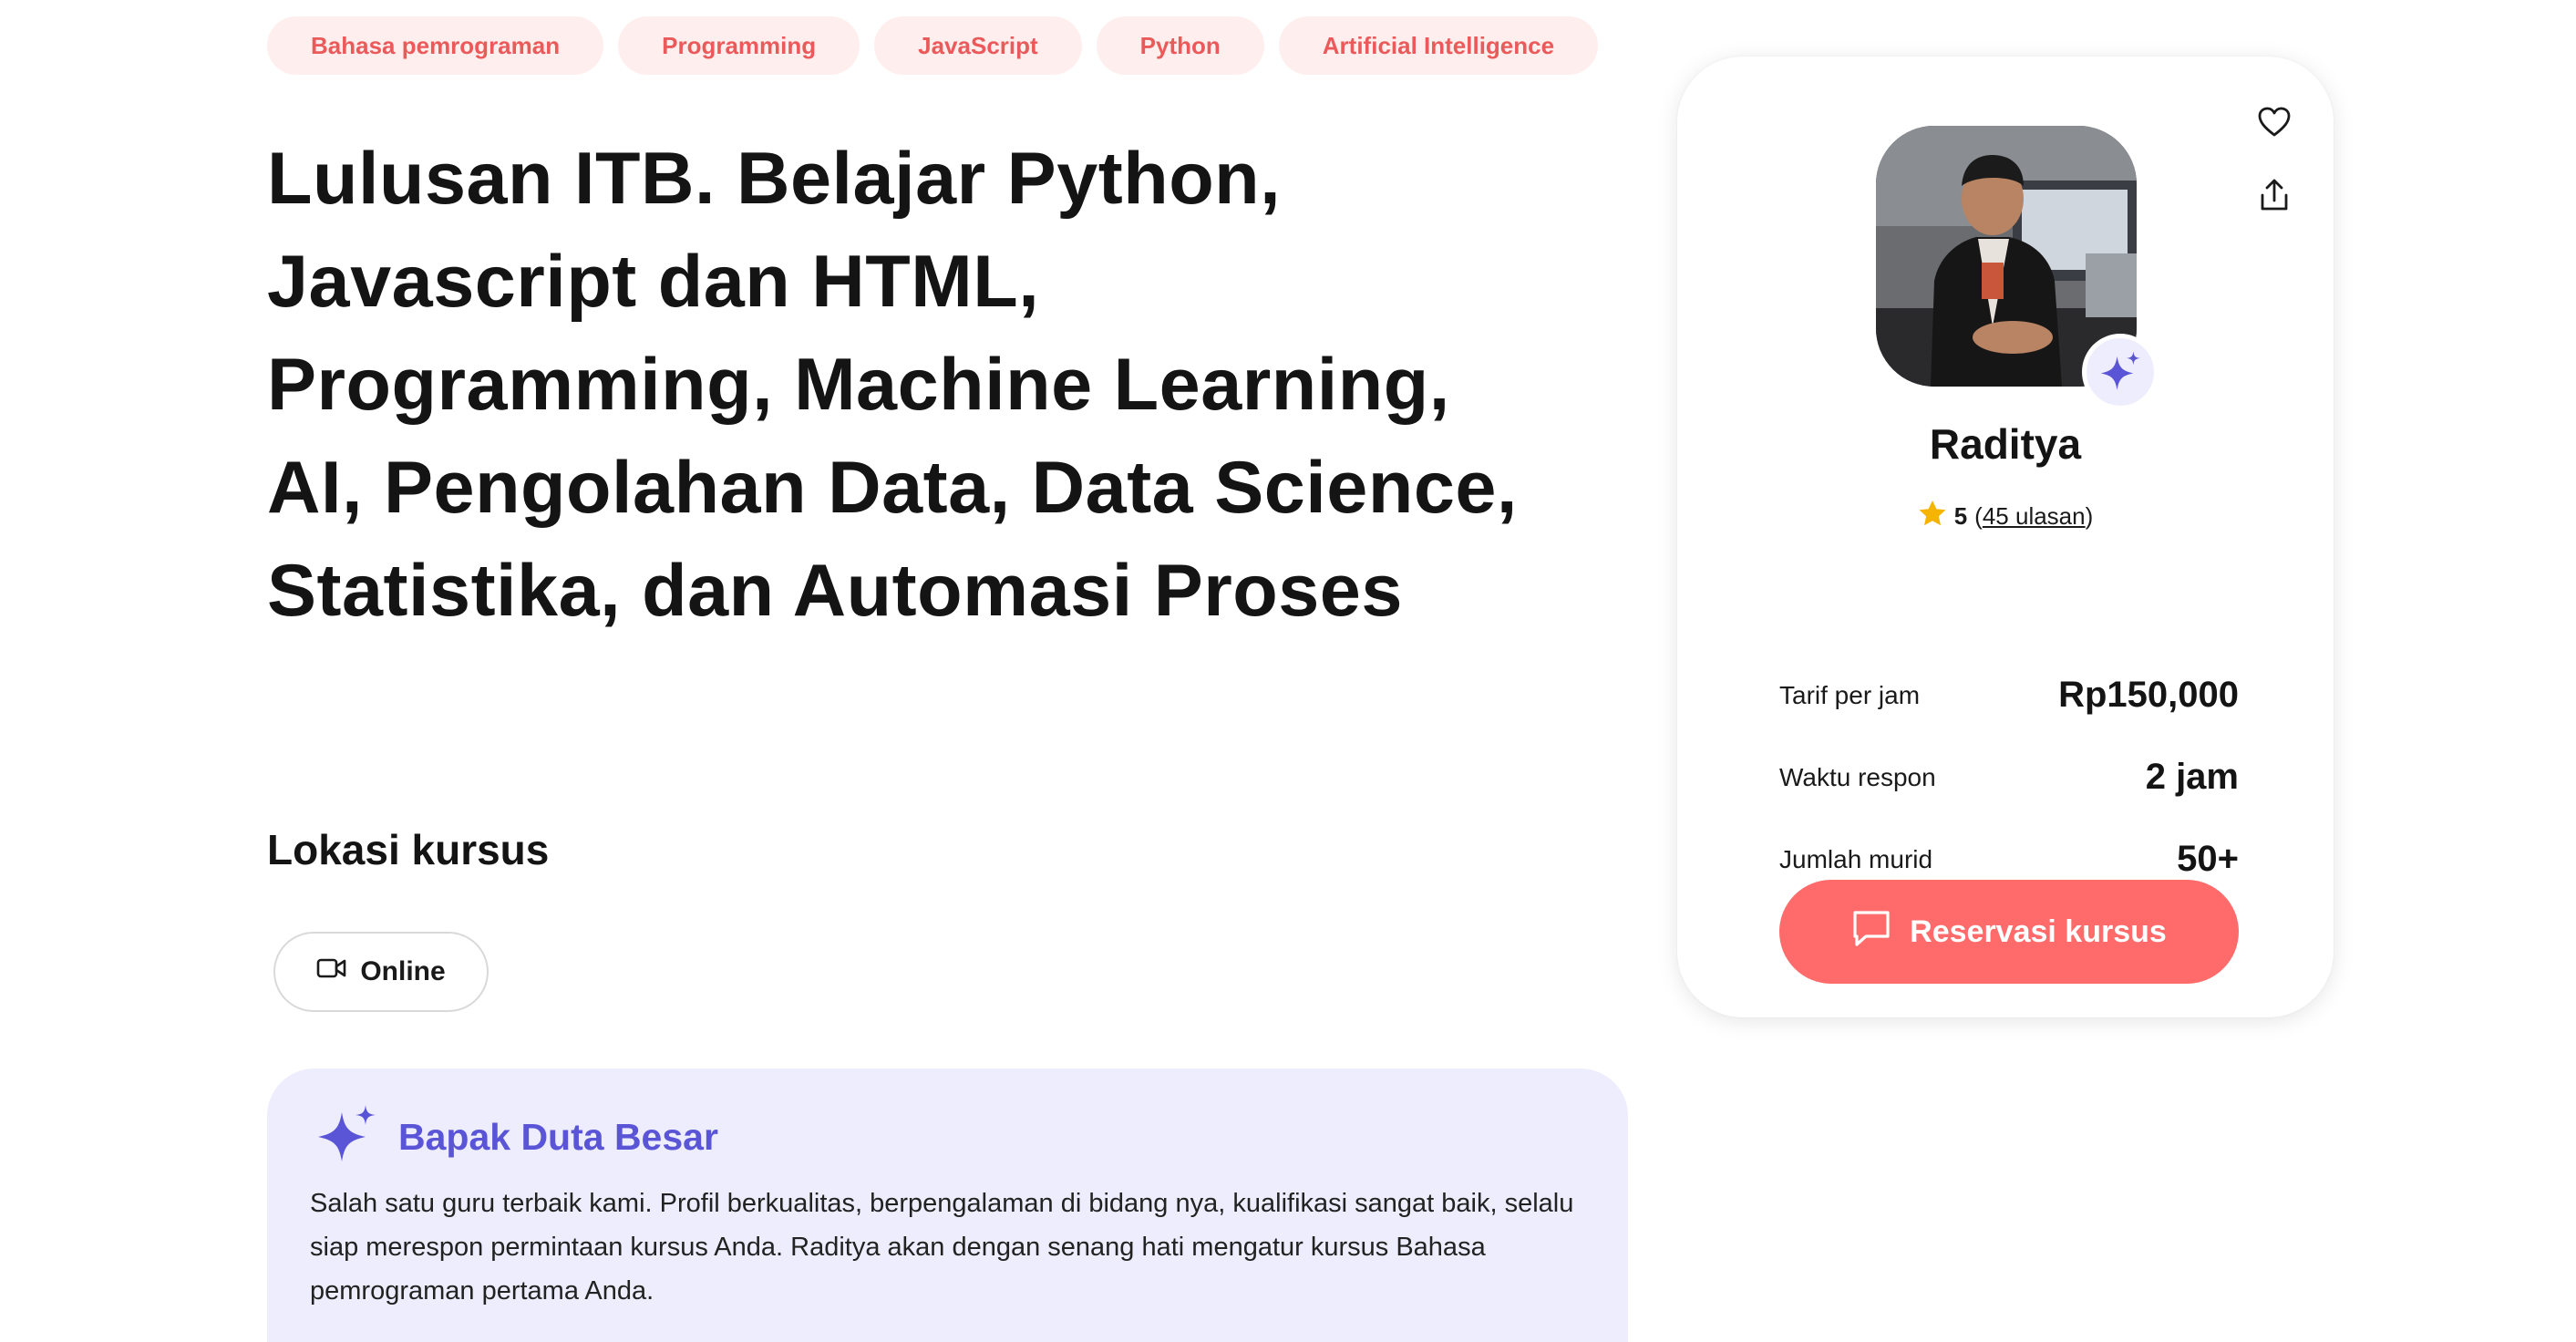  I want to click on video-camera-icon, so click(331, 971).